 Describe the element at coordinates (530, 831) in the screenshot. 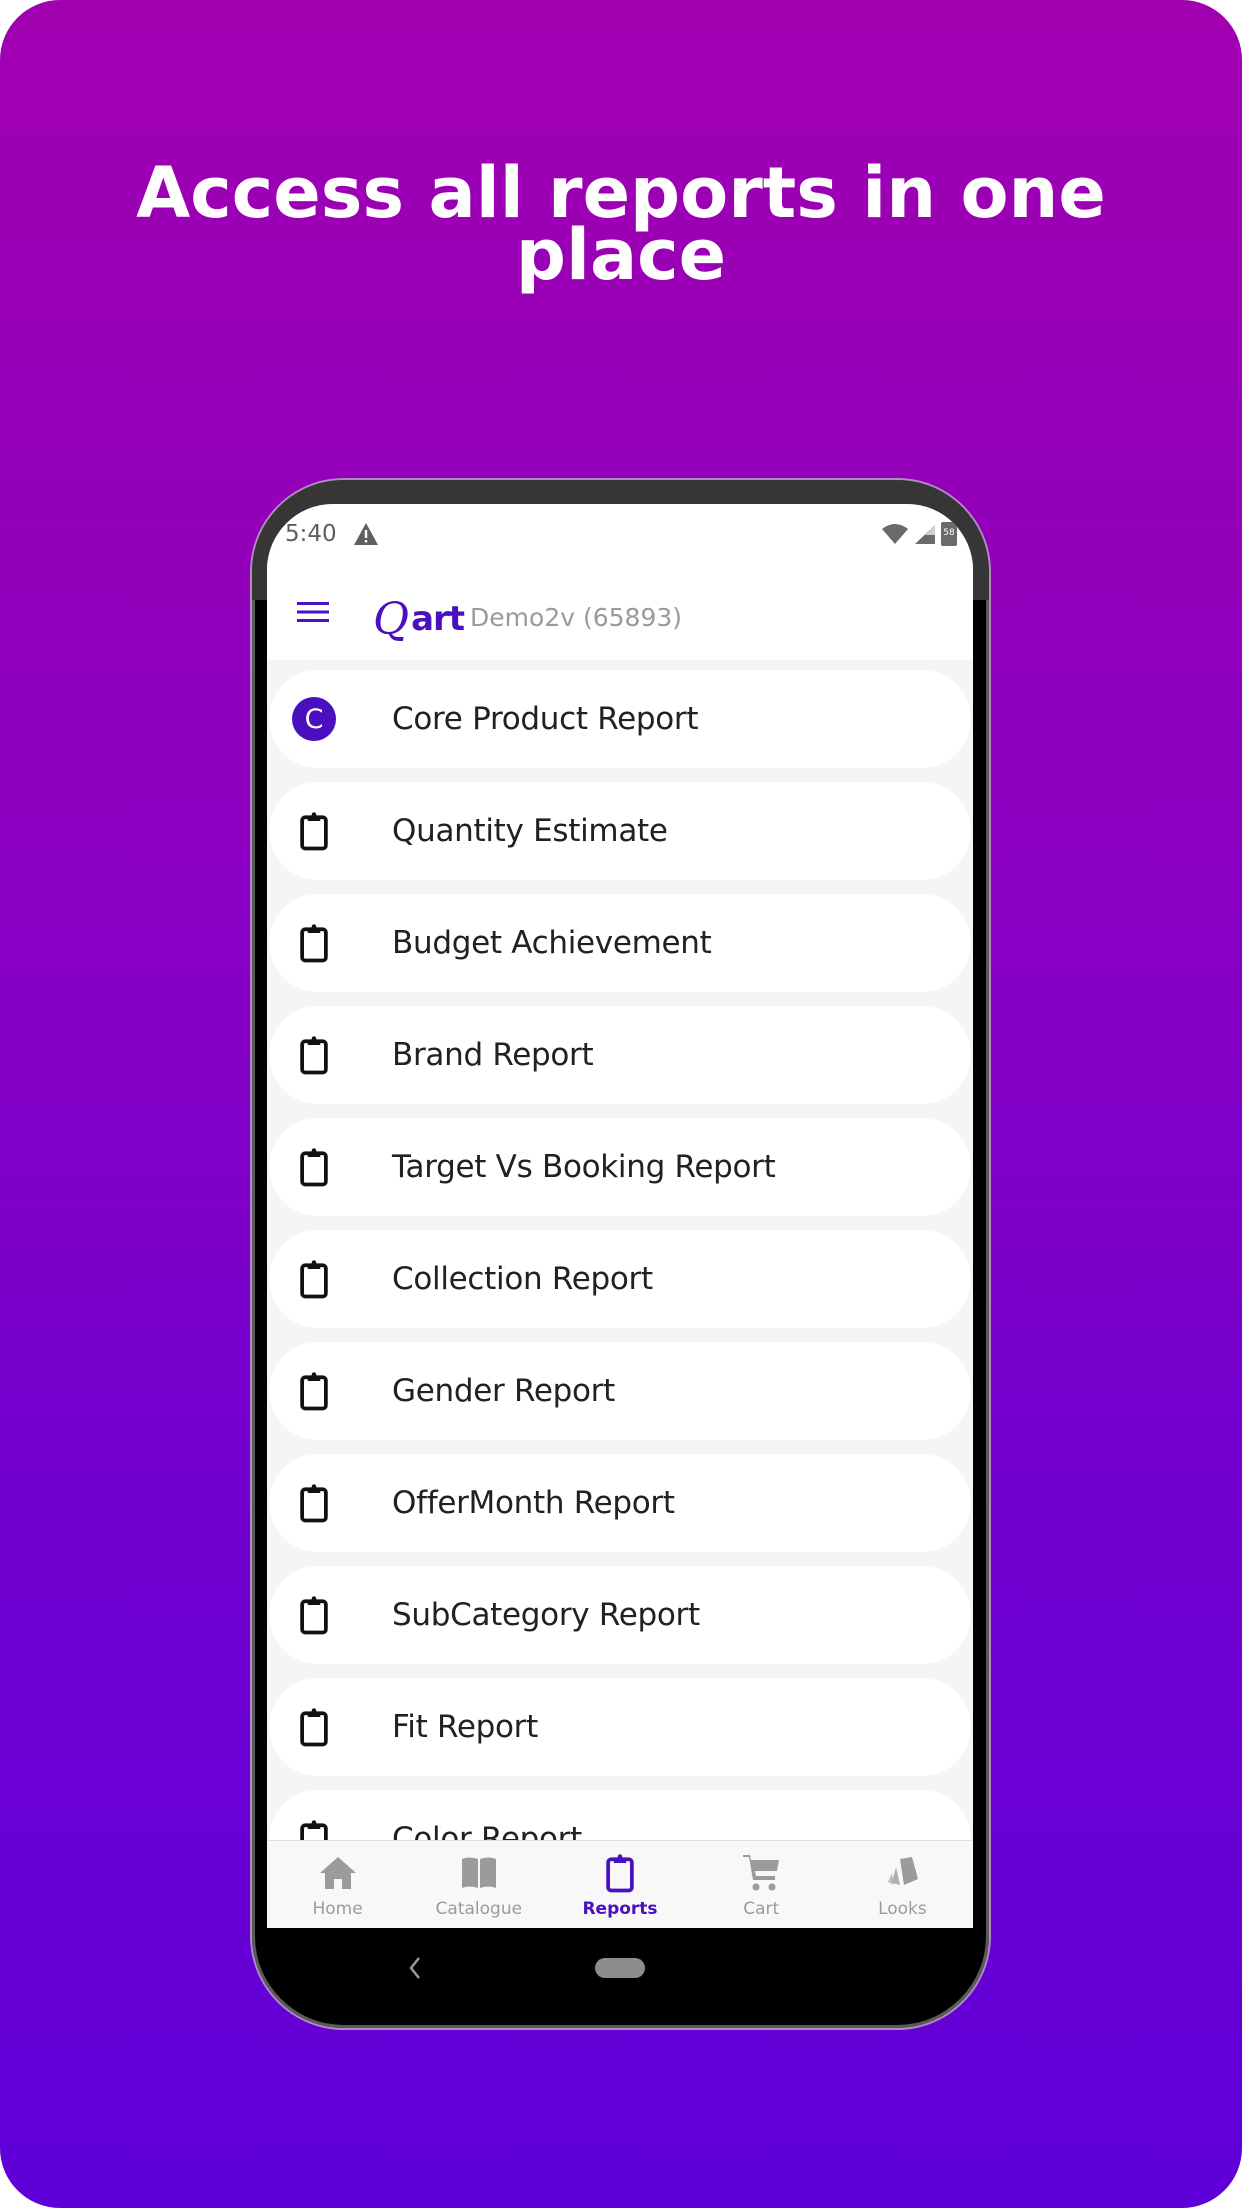

I see `report-label: Quantity Estimate` at that location.